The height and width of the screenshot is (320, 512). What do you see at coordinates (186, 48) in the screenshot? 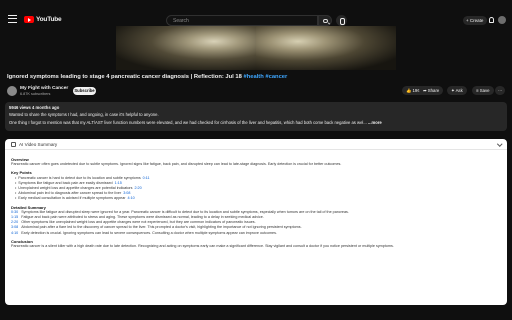
I see `video-player` at bounding box center [186, 48].